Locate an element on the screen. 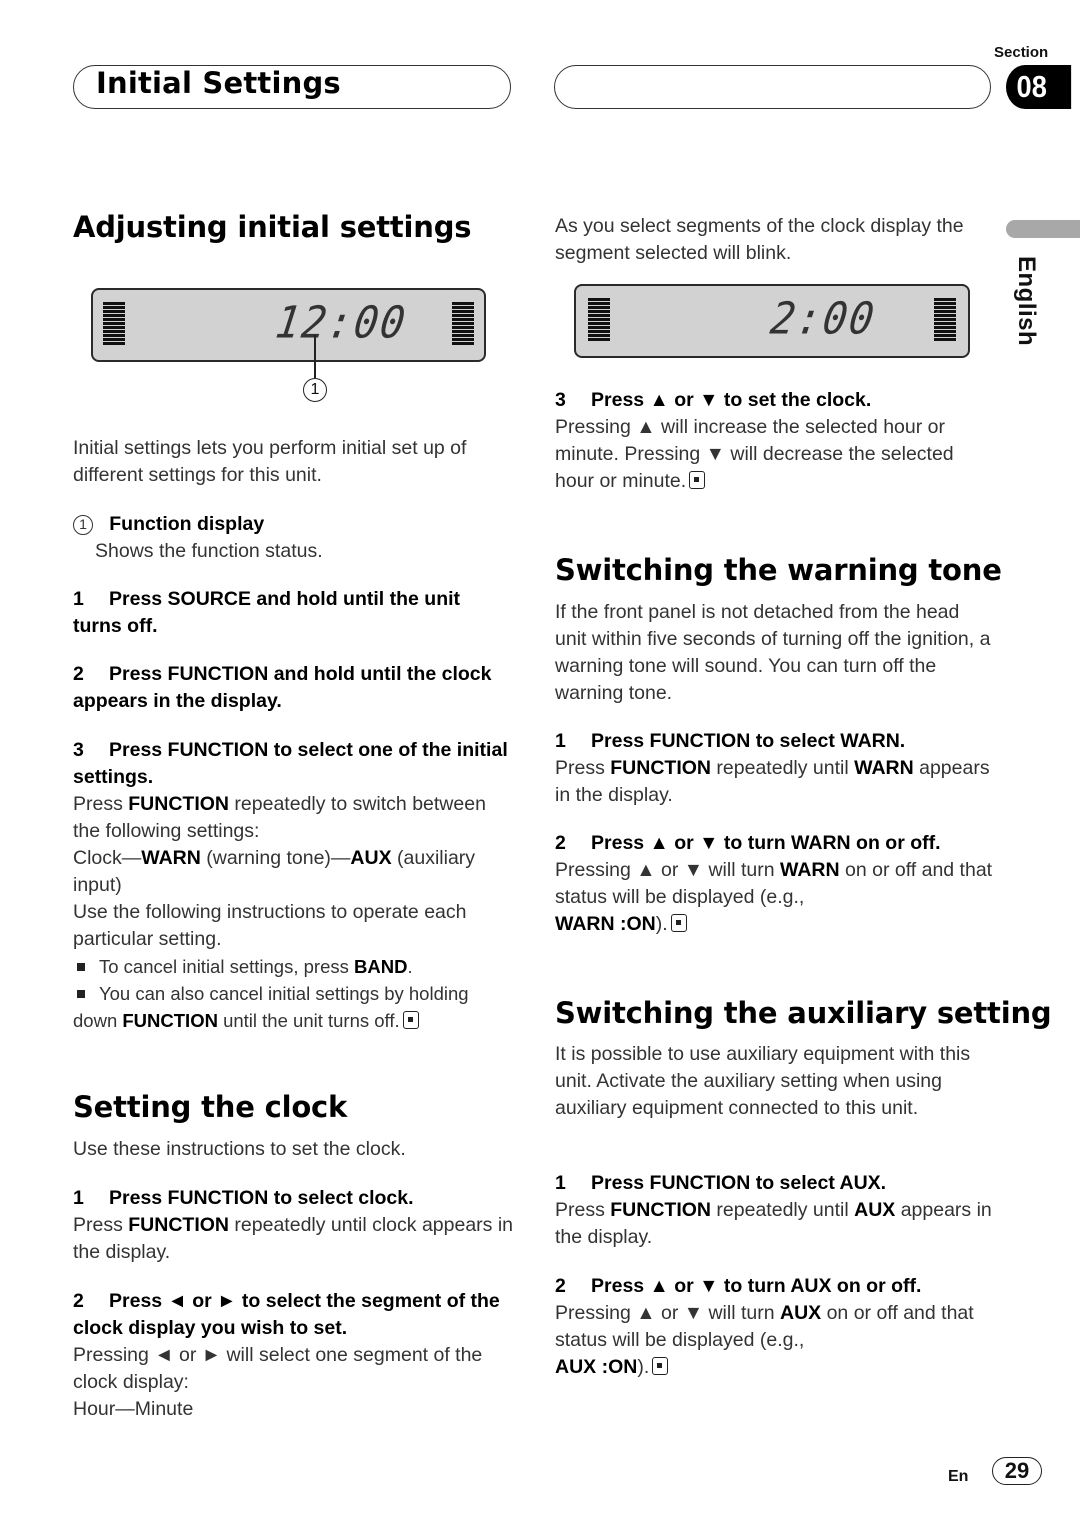 This screenshot has width=1080, height=1529. language-tab-bar is located at coordinates (1043, 229).